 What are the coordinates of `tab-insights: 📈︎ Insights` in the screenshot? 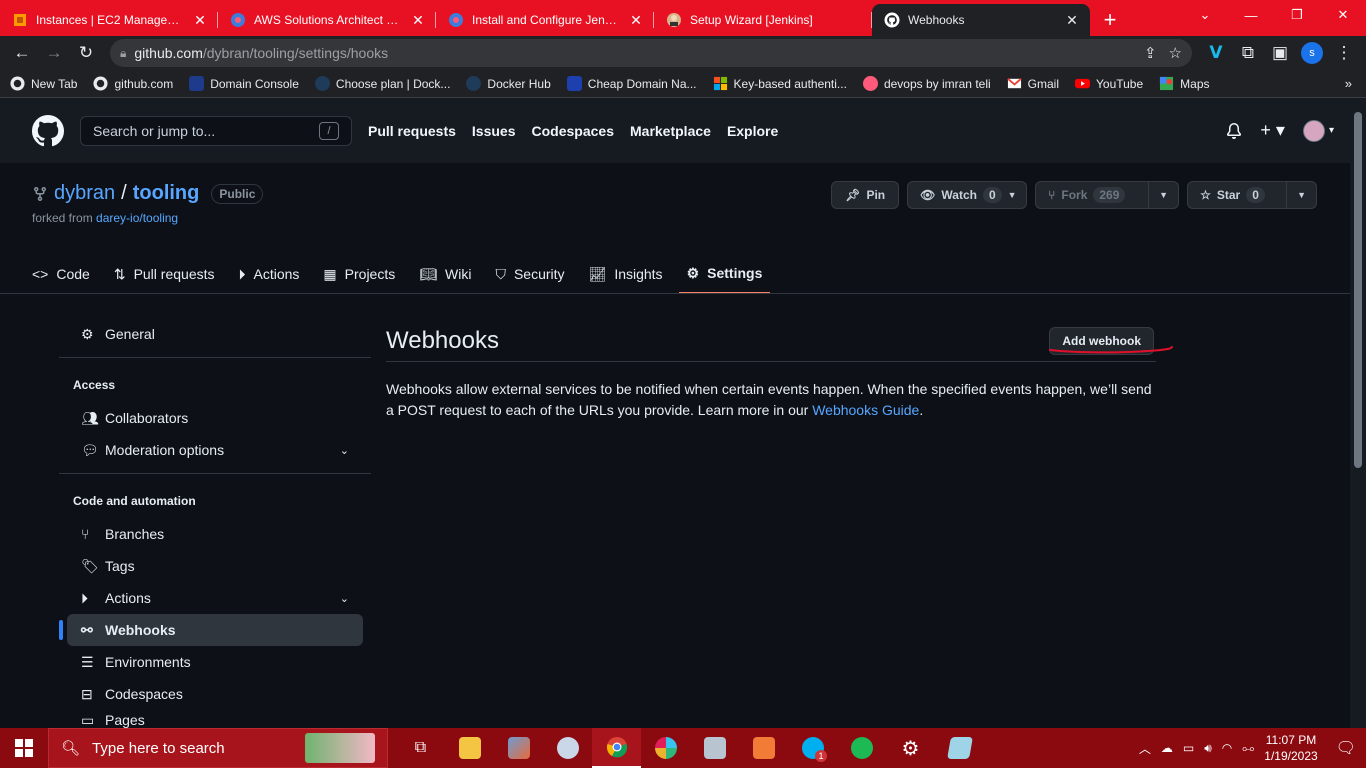 It's located at (626, 274).